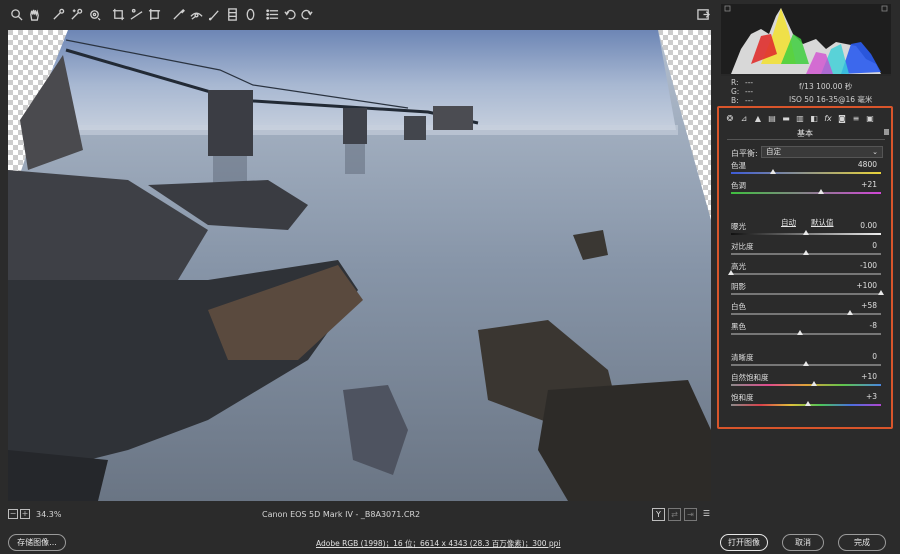  I want to click on slider-track-shadows, so click(806, 294).